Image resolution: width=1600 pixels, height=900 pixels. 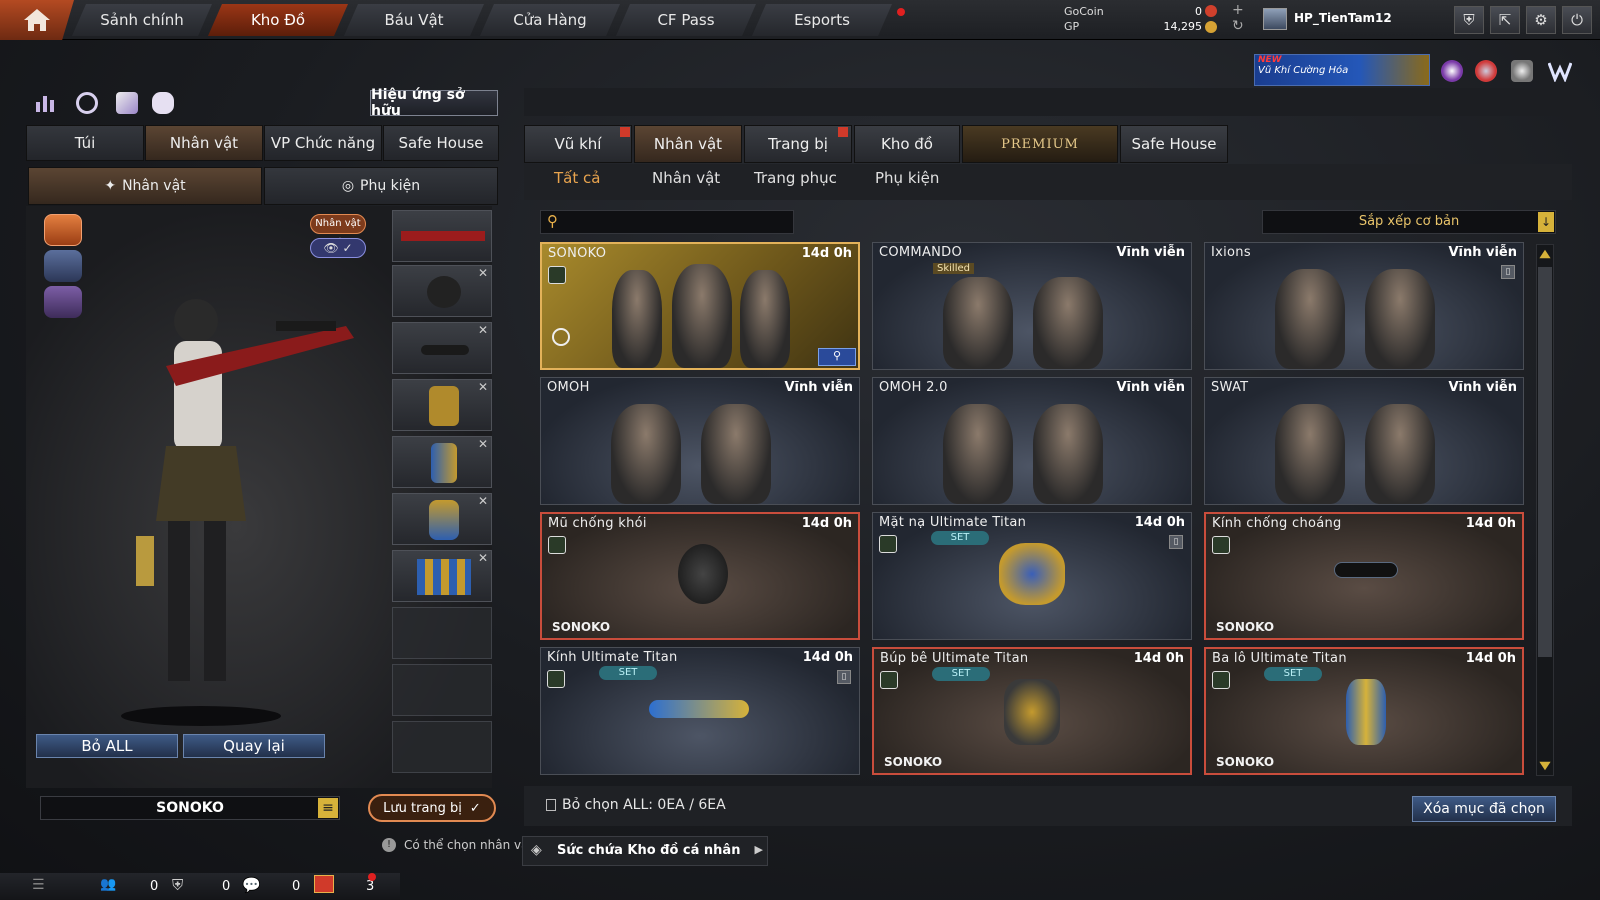 I want to click on clan-status-icon: ⛨, so click(x=177, y=885).